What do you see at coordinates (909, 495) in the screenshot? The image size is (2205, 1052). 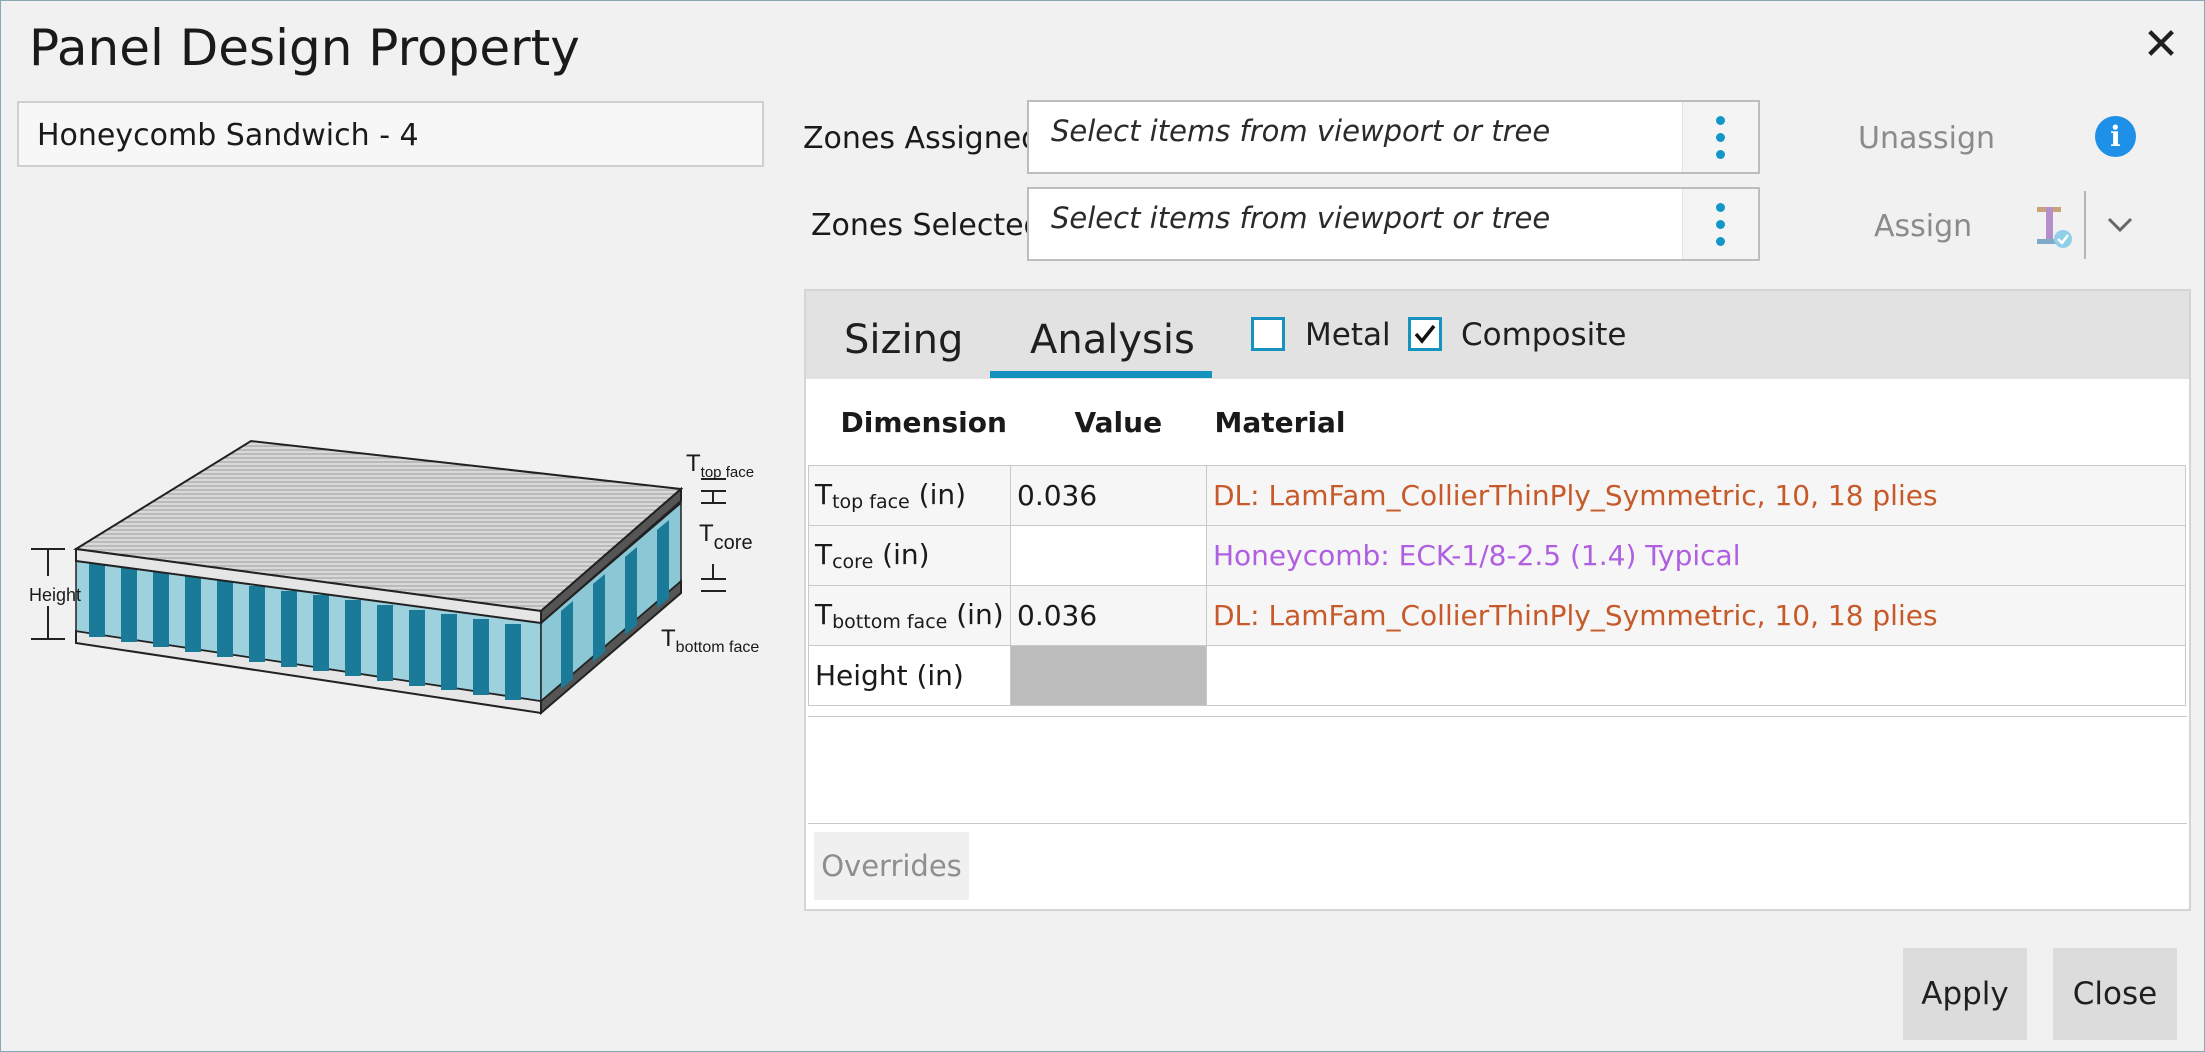 I see `dimension-cell: Ttop face (in)` at bounding box center [909, 495].